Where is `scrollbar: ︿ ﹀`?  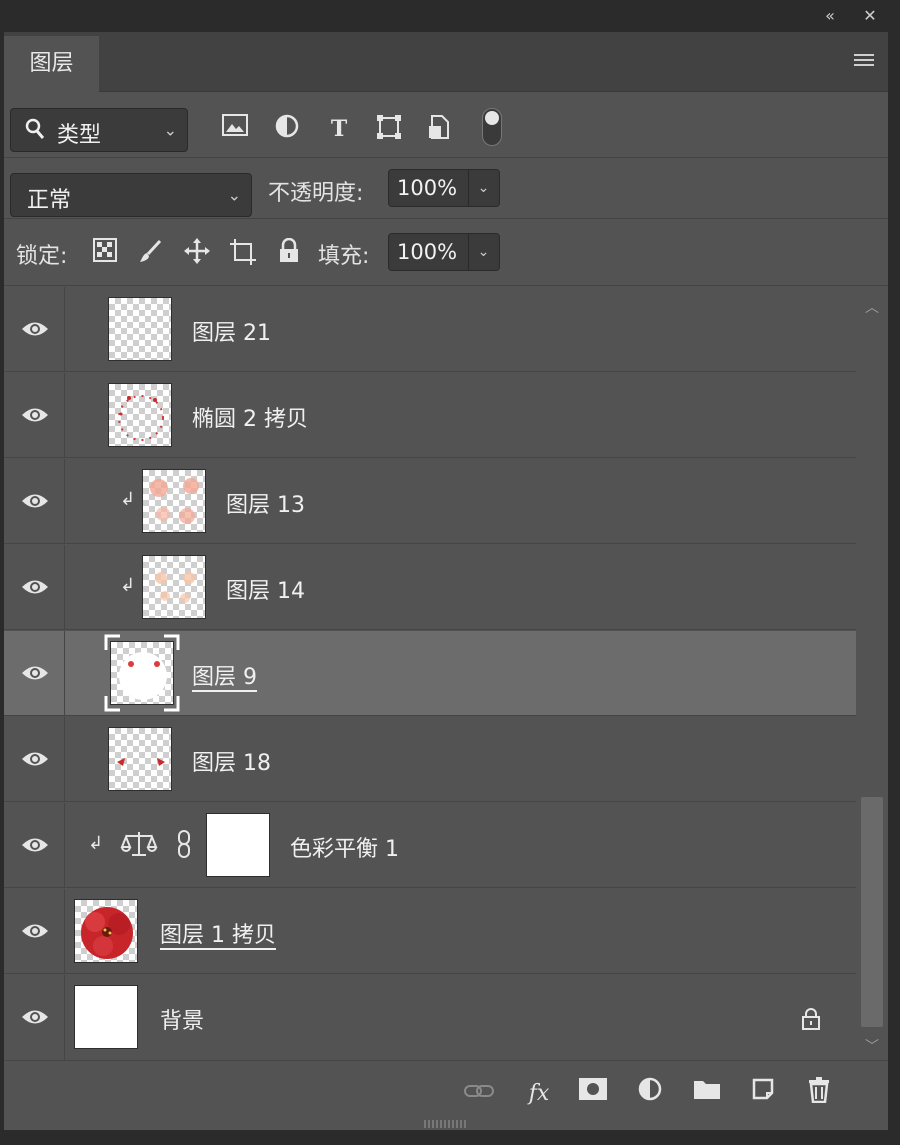
scrollbar: ︿ ﹀ is located at coordinates (872, 673).